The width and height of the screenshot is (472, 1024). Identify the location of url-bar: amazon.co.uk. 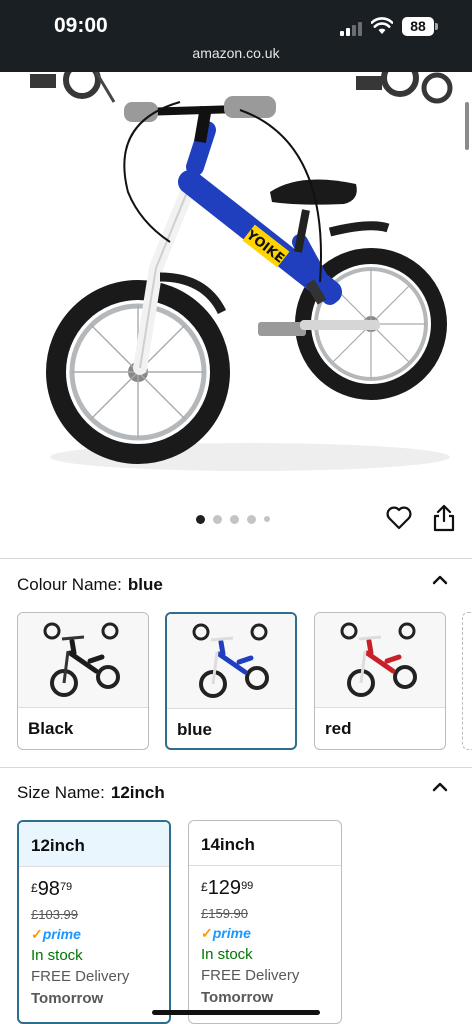
(236, 53).